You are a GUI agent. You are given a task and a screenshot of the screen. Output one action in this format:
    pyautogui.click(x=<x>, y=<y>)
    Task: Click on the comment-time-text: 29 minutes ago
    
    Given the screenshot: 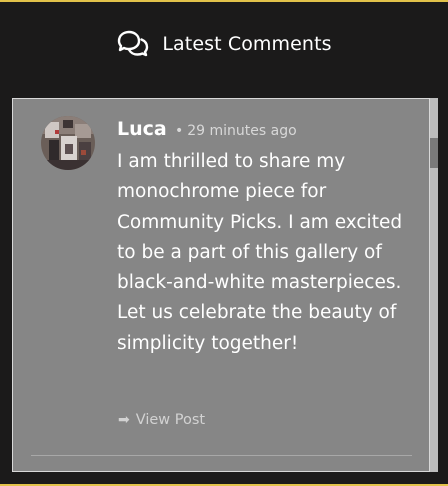 What is the action you would take?
    pyautogui.click(x=242, y=131)
    